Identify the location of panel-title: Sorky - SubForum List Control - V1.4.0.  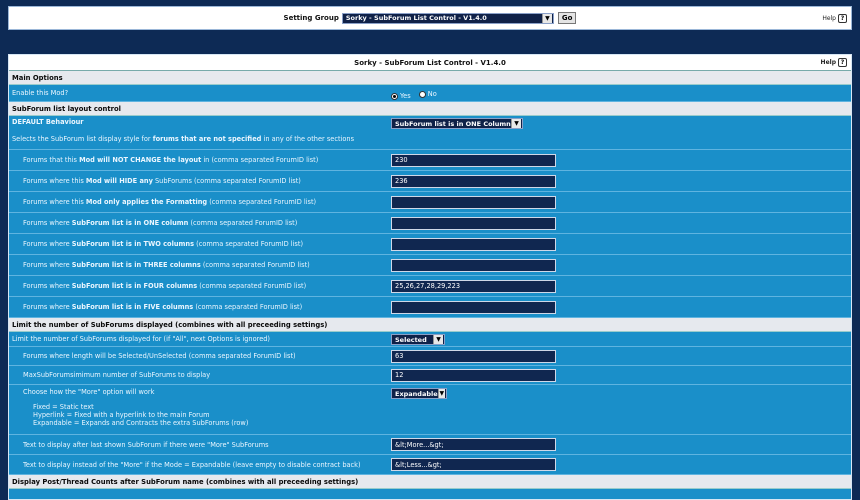
(430, 62).